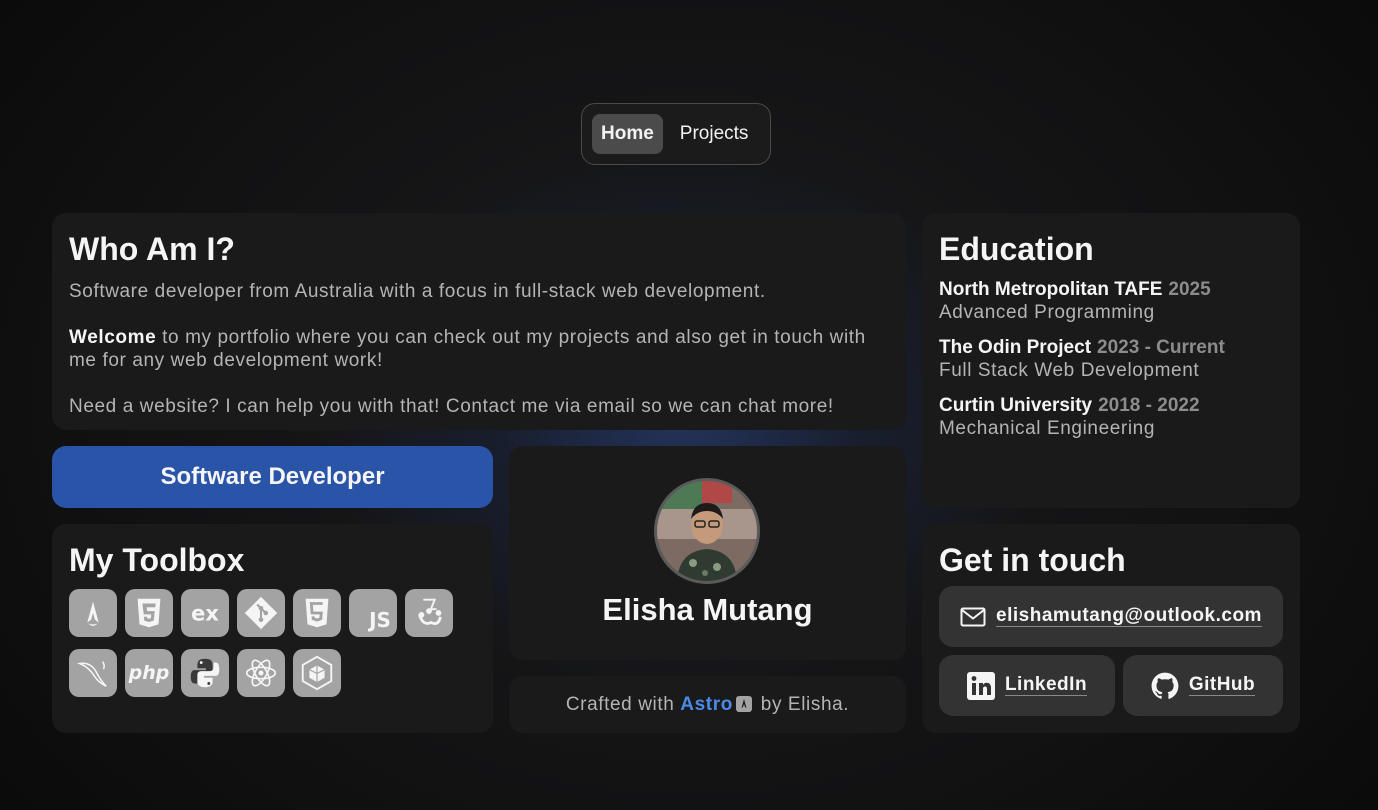  What do you see at coordinates (1047, 312) in the screenshot?
I see `education-course: Advanced Programming` at bounding box center [1047, 312].